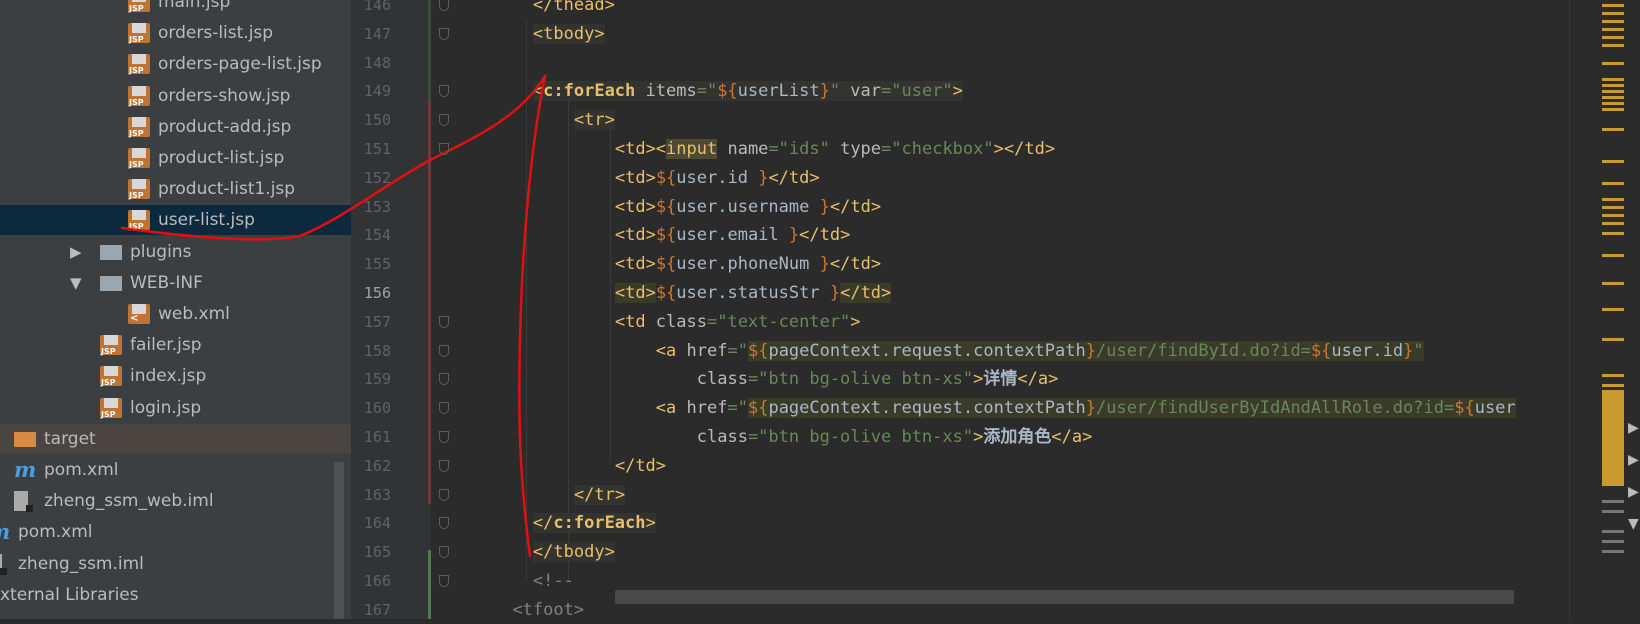  Describe the element at coordinates (175, 345) in the screenshot. I see `tree-item-failer-jsp: failer.jsp` at that location.